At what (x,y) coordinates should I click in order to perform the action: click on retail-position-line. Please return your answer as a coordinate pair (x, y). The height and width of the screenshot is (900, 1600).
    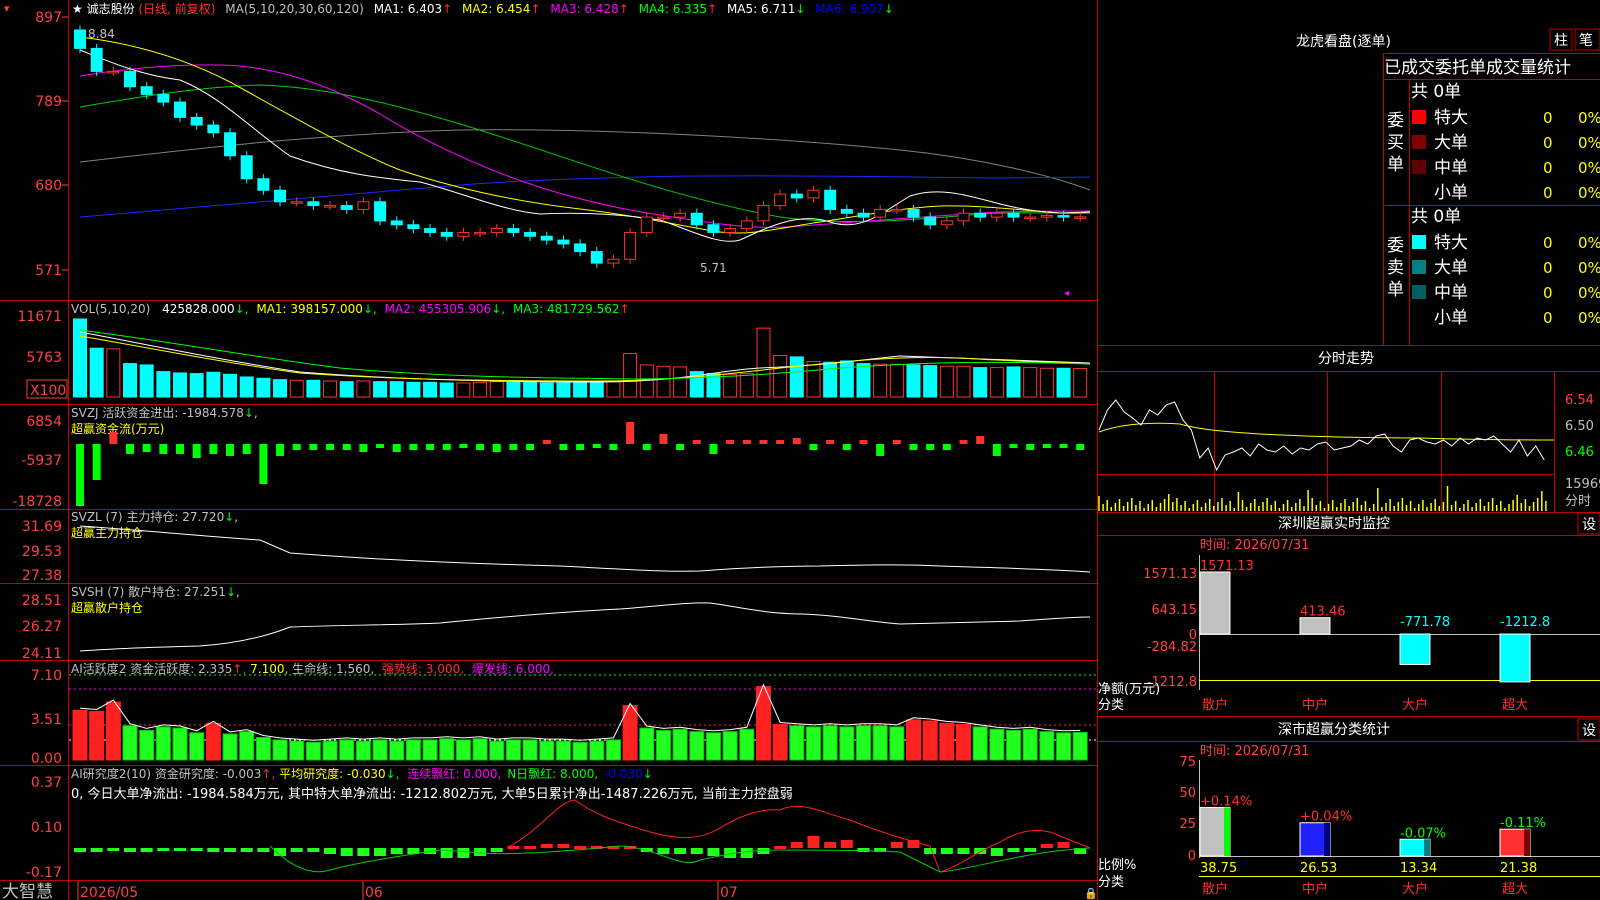
    Looking at the image, I should click on (585, 627).